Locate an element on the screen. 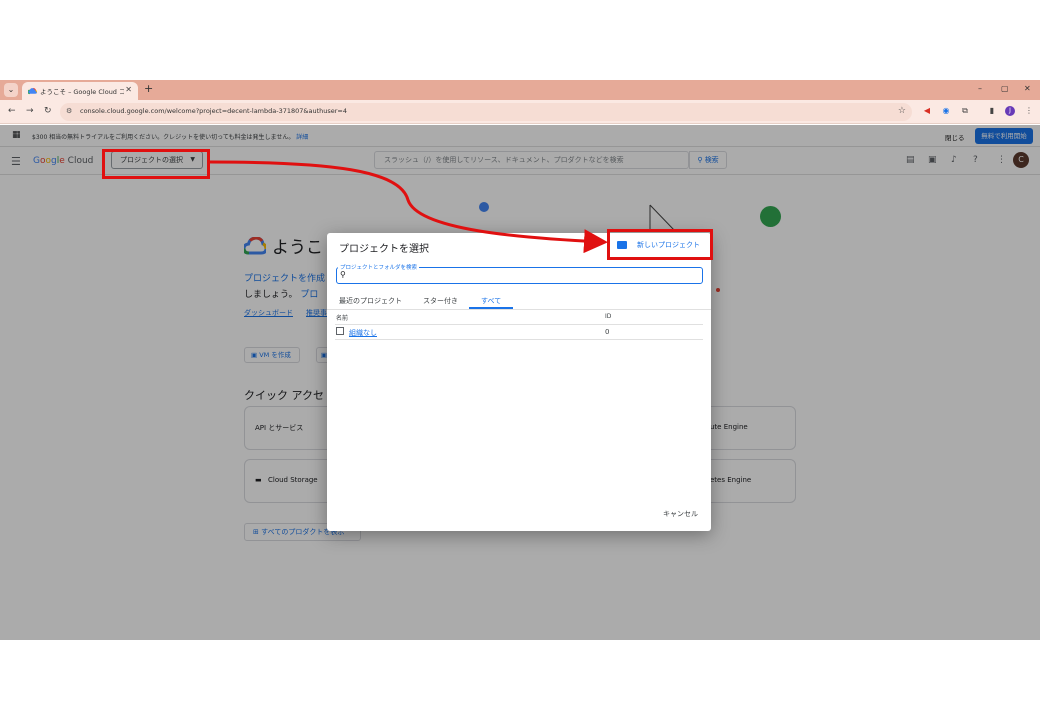 The height and width of the screenshot is (720, 1040). annotation-arrow is located at coordinates (408, 207).